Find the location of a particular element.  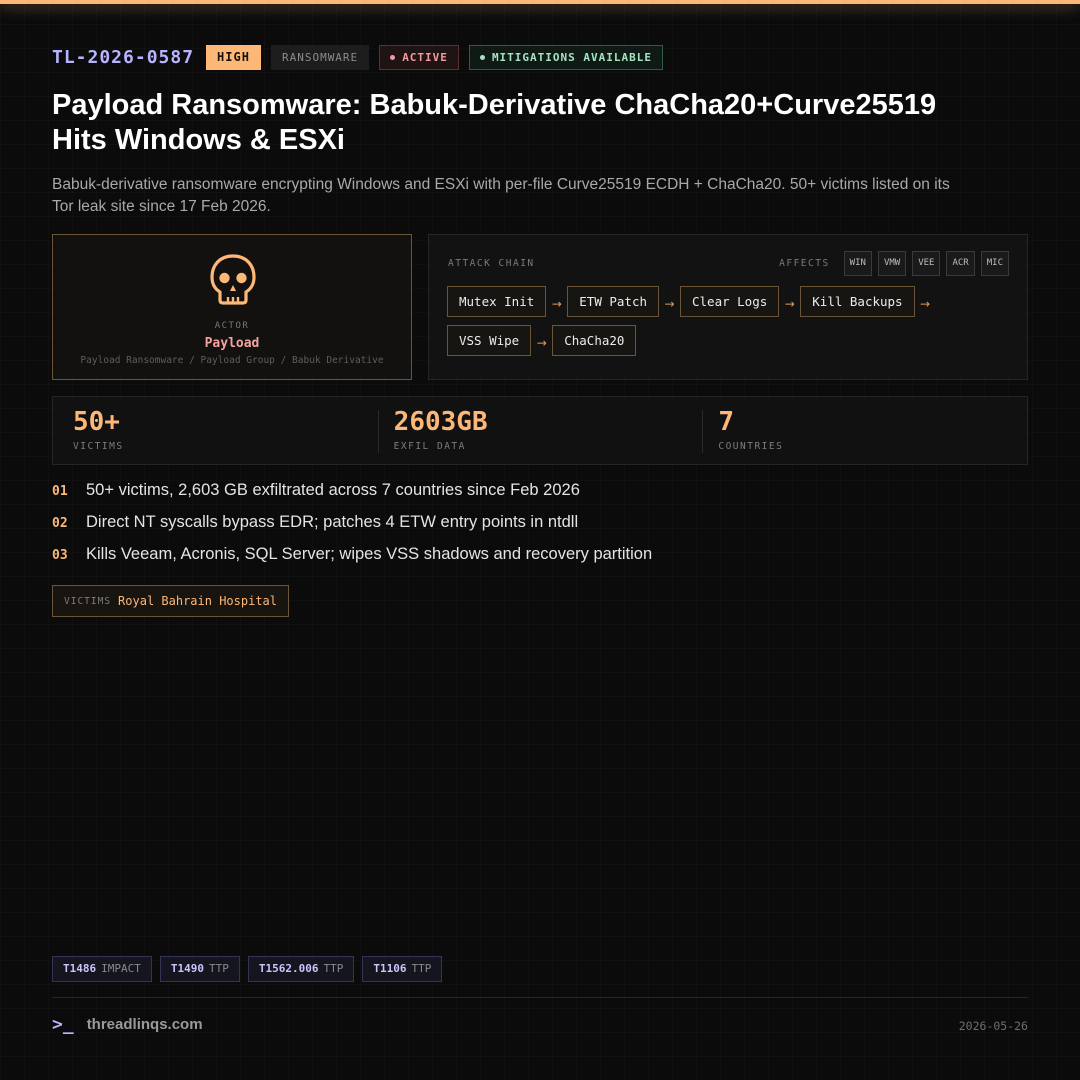

ttp-id: T1490 is located at coordinates (187, 968).